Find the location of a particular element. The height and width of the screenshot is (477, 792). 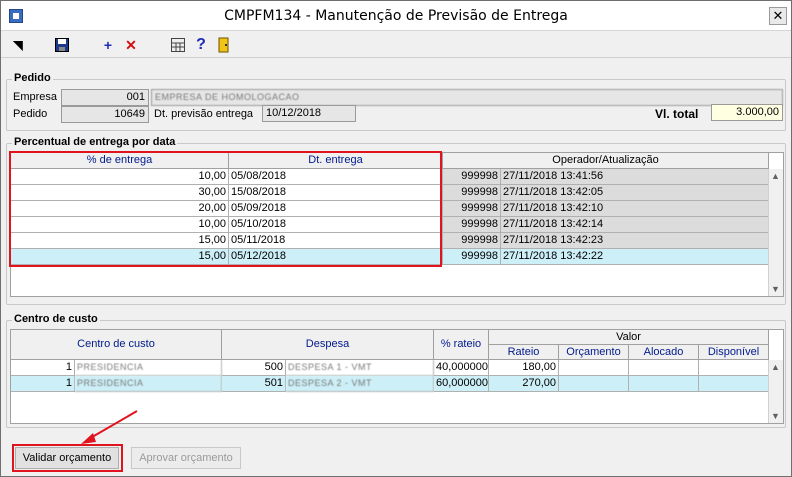

despesa-name-cell: DESPESA 1 - VMT is located at coordinates (360, 368).